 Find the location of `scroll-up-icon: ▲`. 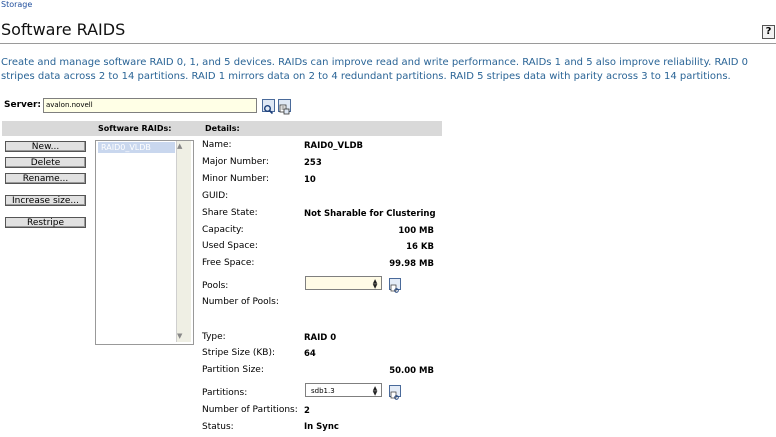

scroll-up-icon: ▲ is located at coordinates (179, 146).